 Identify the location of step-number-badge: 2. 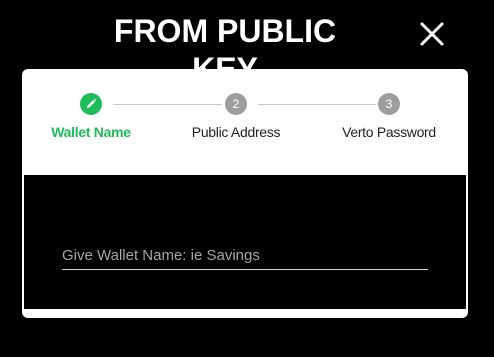
(236, 104).